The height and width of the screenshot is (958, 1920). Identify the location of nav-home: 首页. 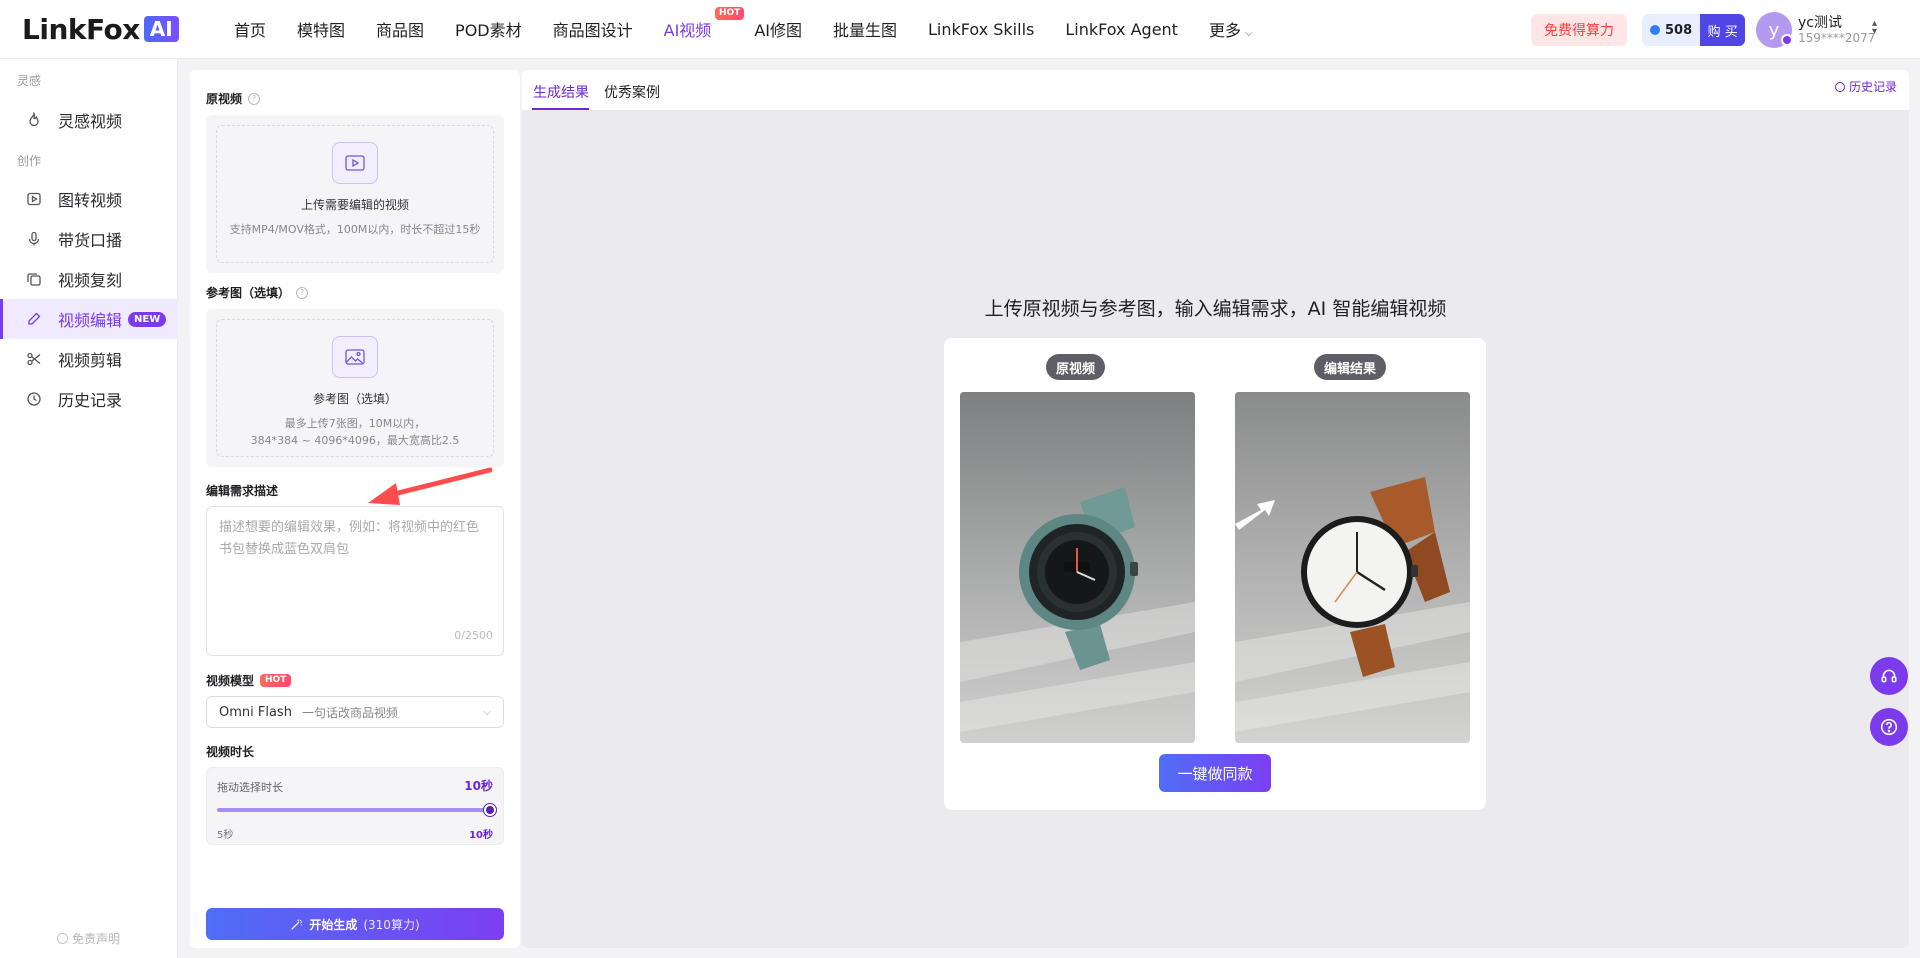
(250, 29).